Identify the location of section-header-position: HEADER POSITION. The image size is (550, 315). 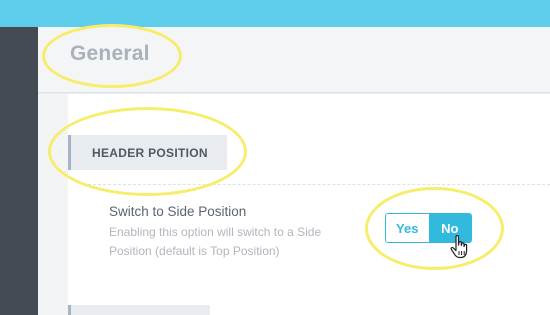
(147, 152).